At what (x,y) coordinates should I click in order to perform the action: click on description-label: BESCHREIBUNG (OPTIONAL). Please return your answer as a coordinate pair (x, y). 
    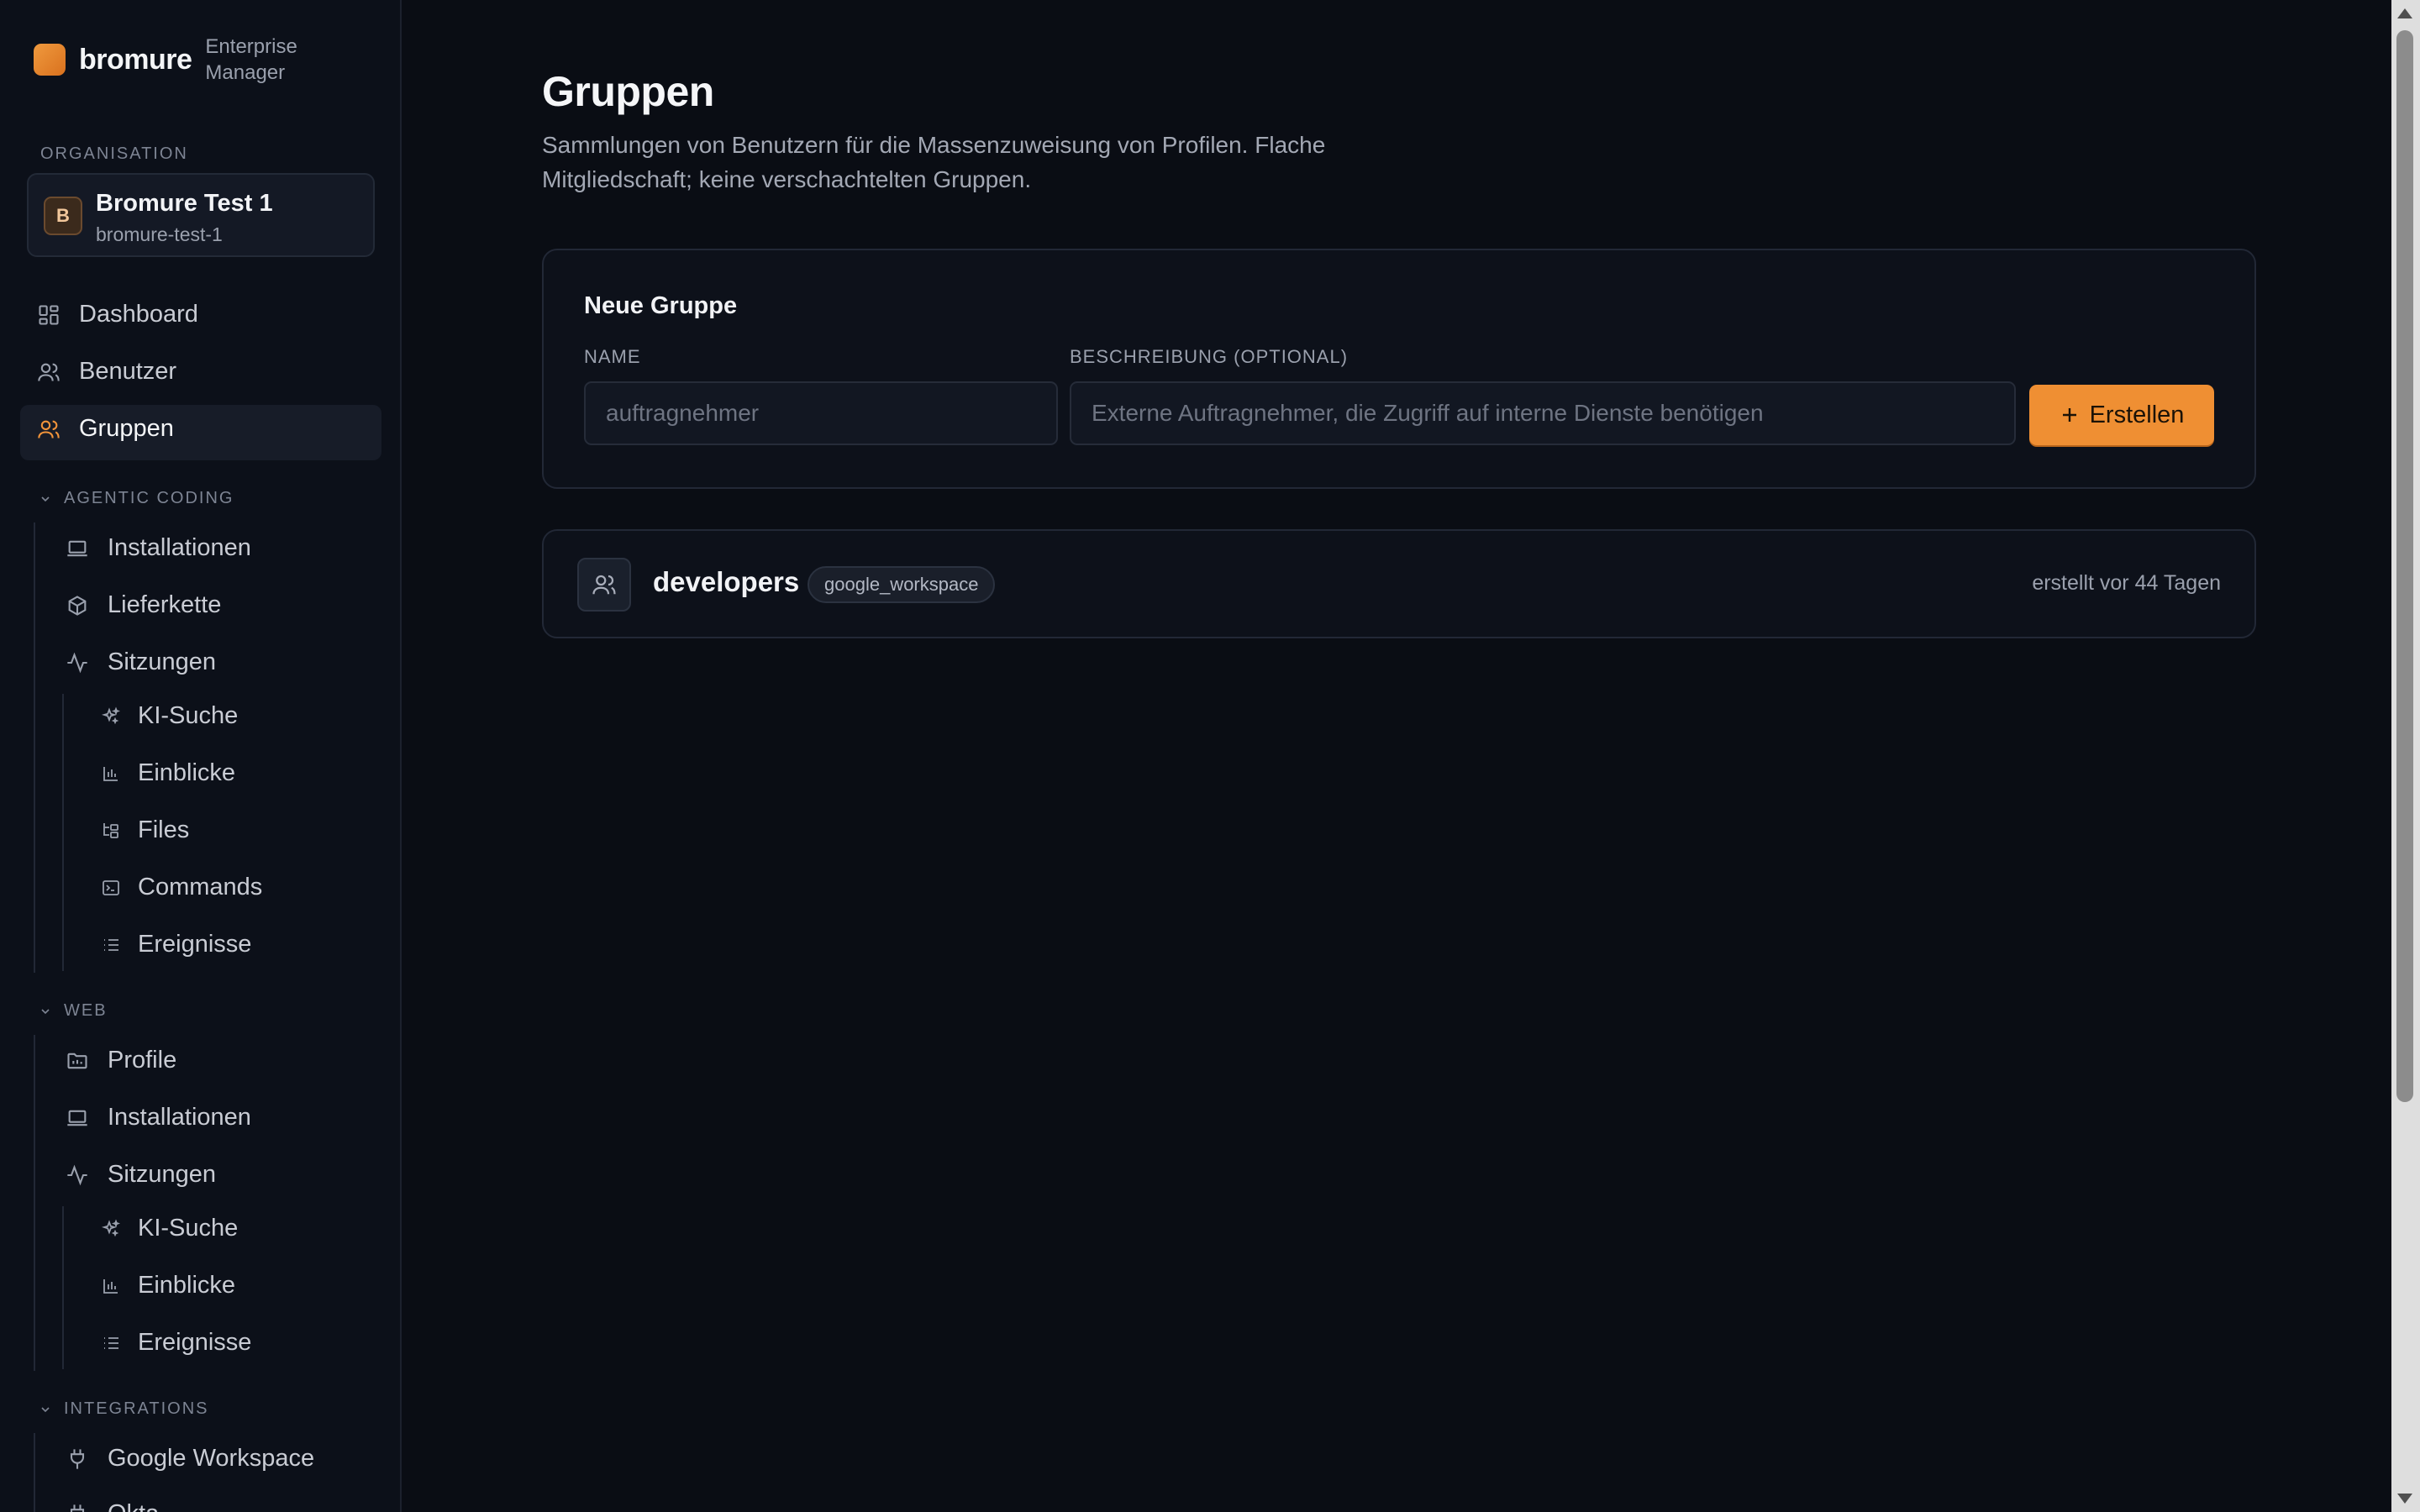
    Looking at the image, I should click on (1209, 356).